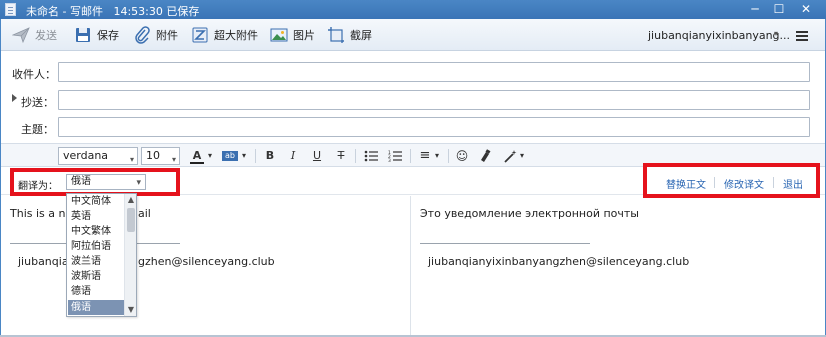 The height and width of the screenshot is (337, 826). Describe the element at coordinates (206, 261) in the screenshot. I see `original-signature-end: gzhen@silenceyang.club` at that location.